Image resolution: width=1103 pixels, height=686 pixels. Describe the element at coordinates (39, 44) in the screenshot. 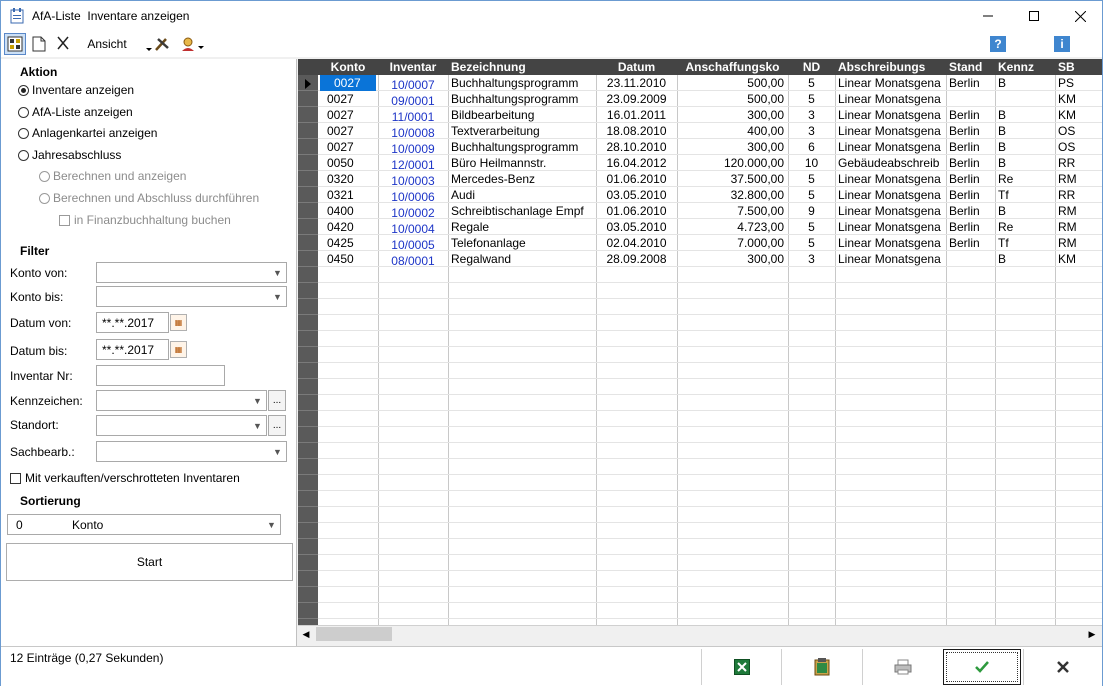

I see `new-document-button` at that location.